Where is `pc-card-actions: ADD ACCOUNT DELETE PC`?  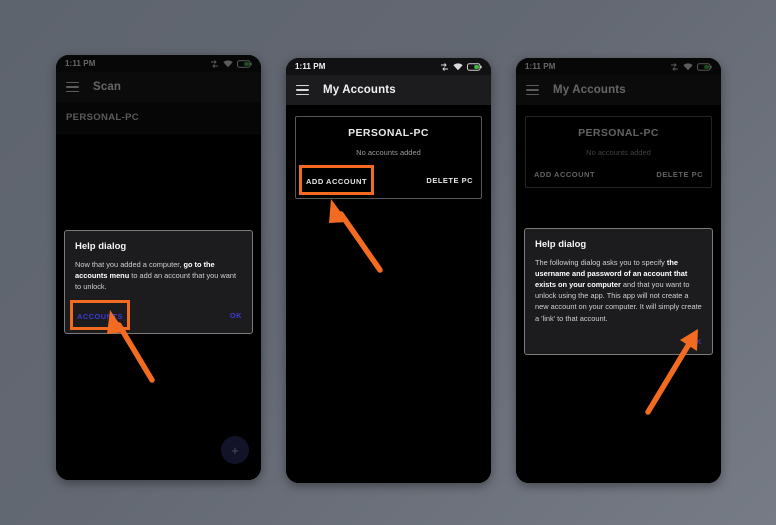 pc-card-actions: ADD ACCOUNT DELETE PC is located at coordinates (388, 181).